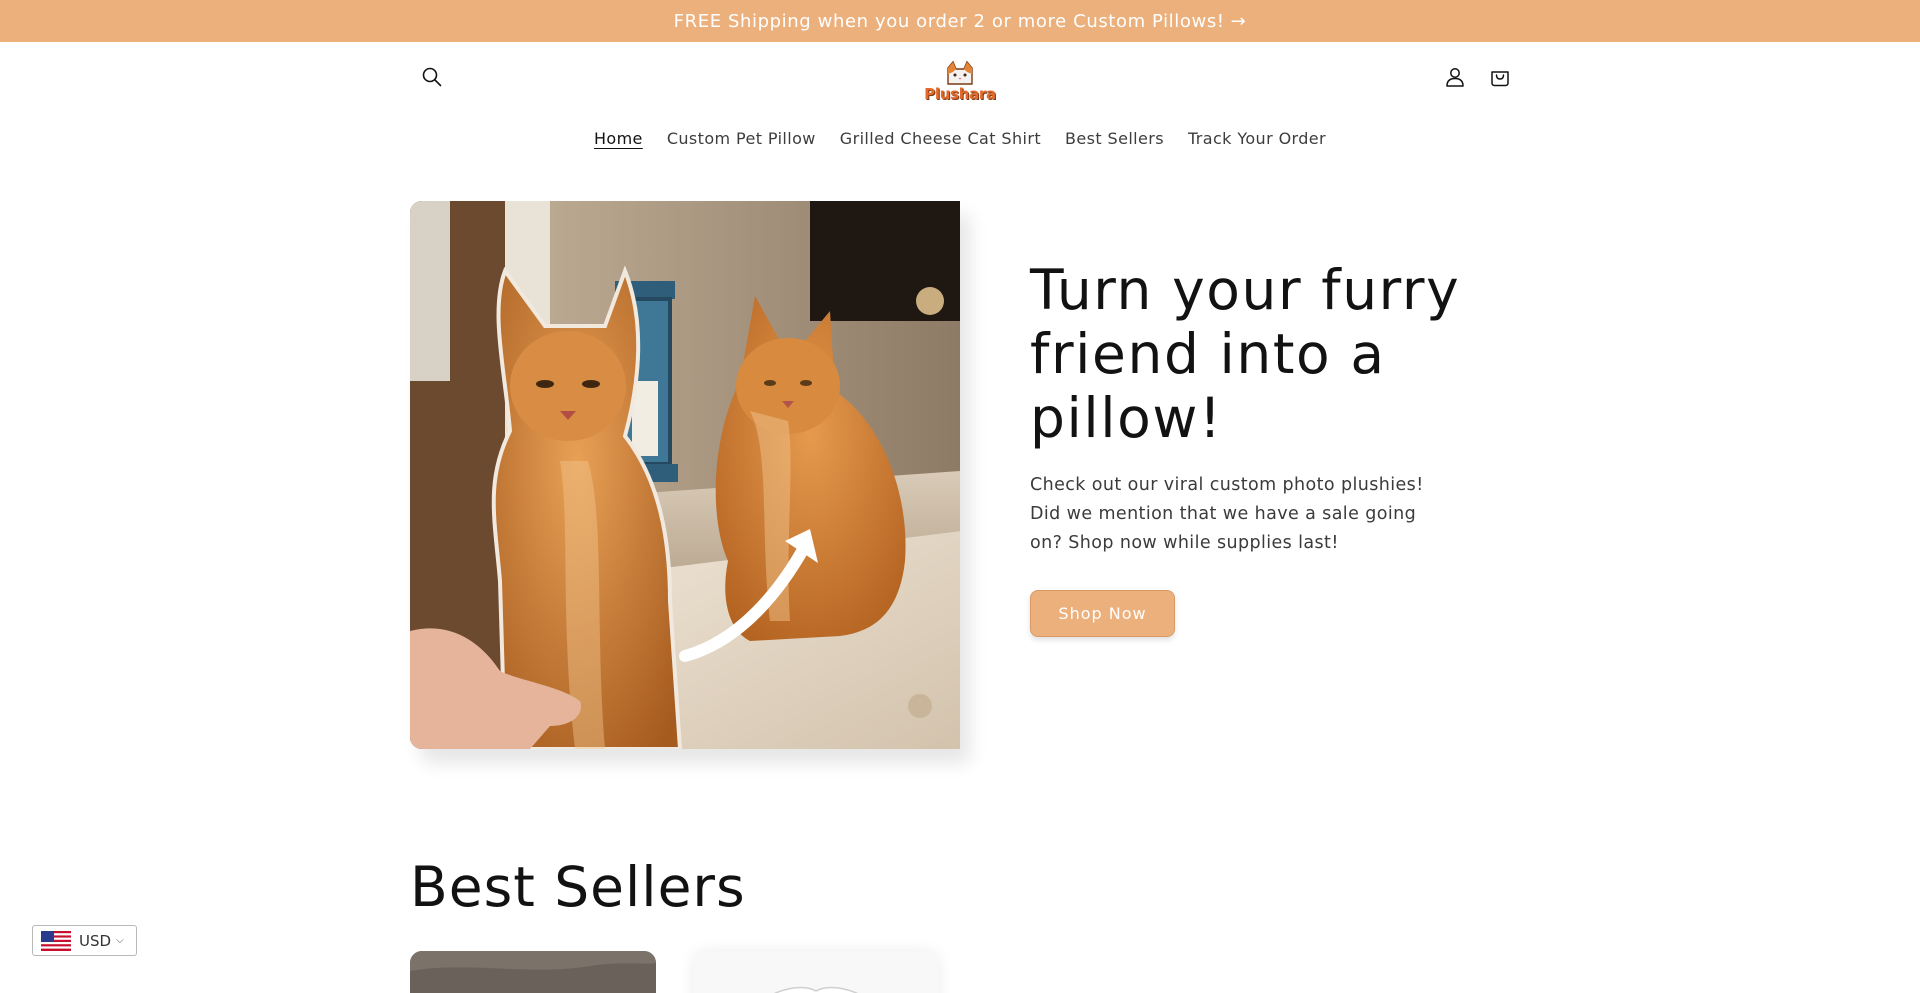  I want to click on nav-item-home: Home, so click(618, 139).